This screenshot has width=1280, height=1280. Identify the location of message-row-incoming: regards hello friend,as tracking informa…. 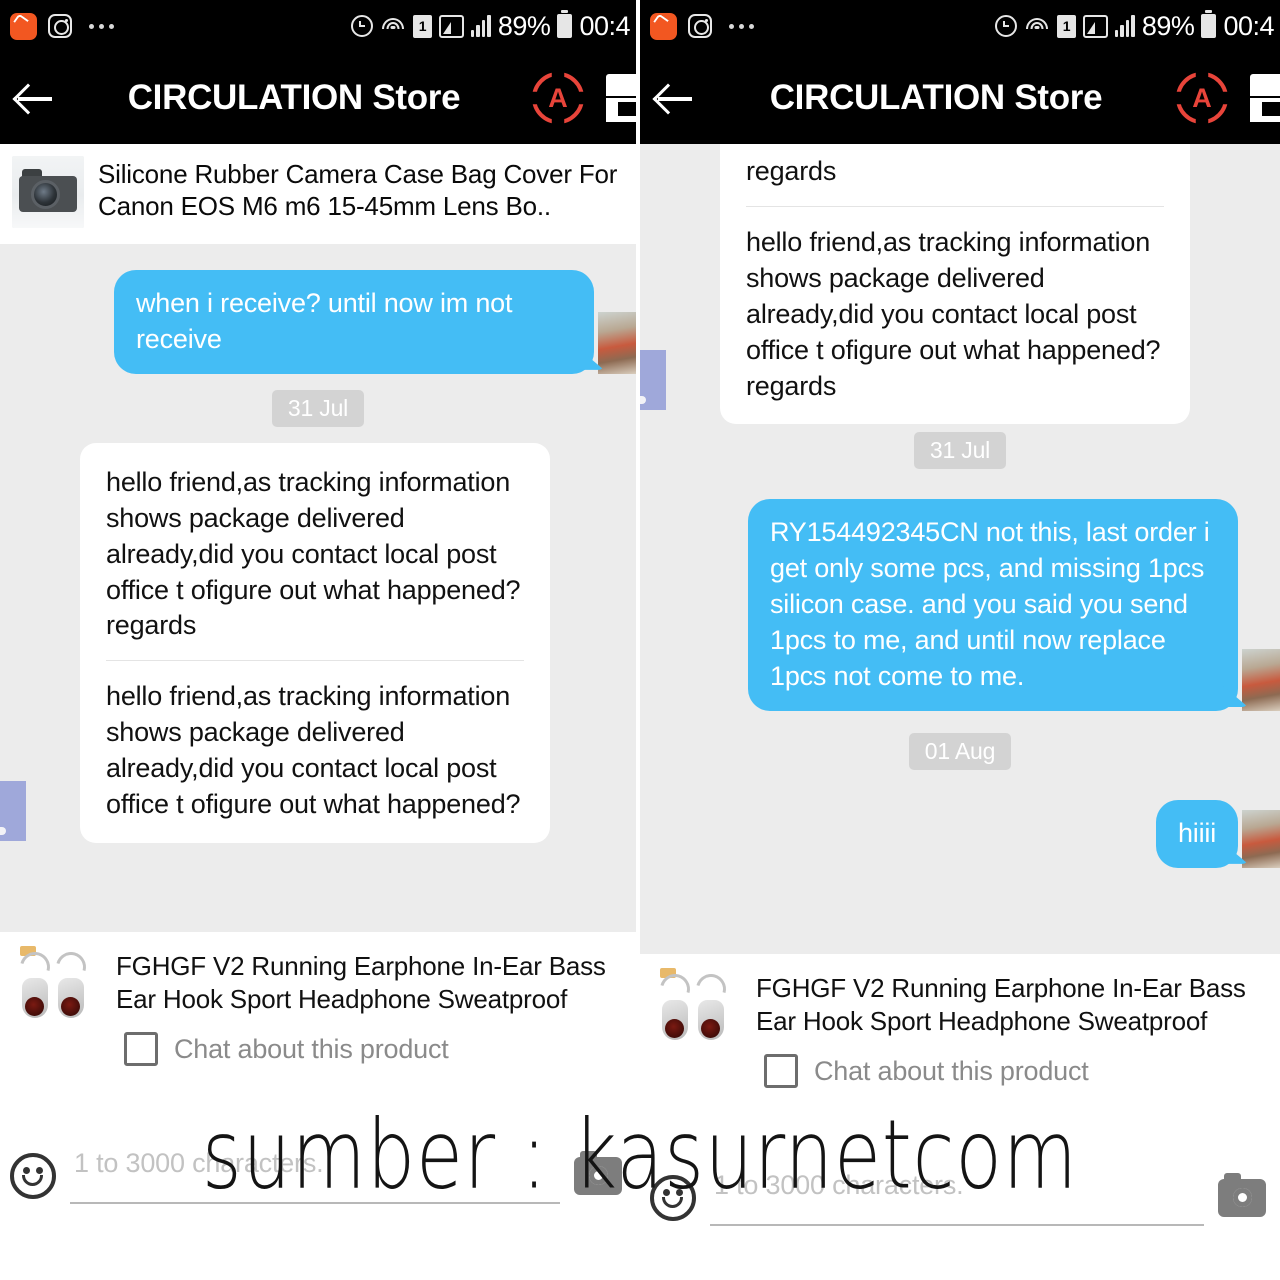
(960, 284).